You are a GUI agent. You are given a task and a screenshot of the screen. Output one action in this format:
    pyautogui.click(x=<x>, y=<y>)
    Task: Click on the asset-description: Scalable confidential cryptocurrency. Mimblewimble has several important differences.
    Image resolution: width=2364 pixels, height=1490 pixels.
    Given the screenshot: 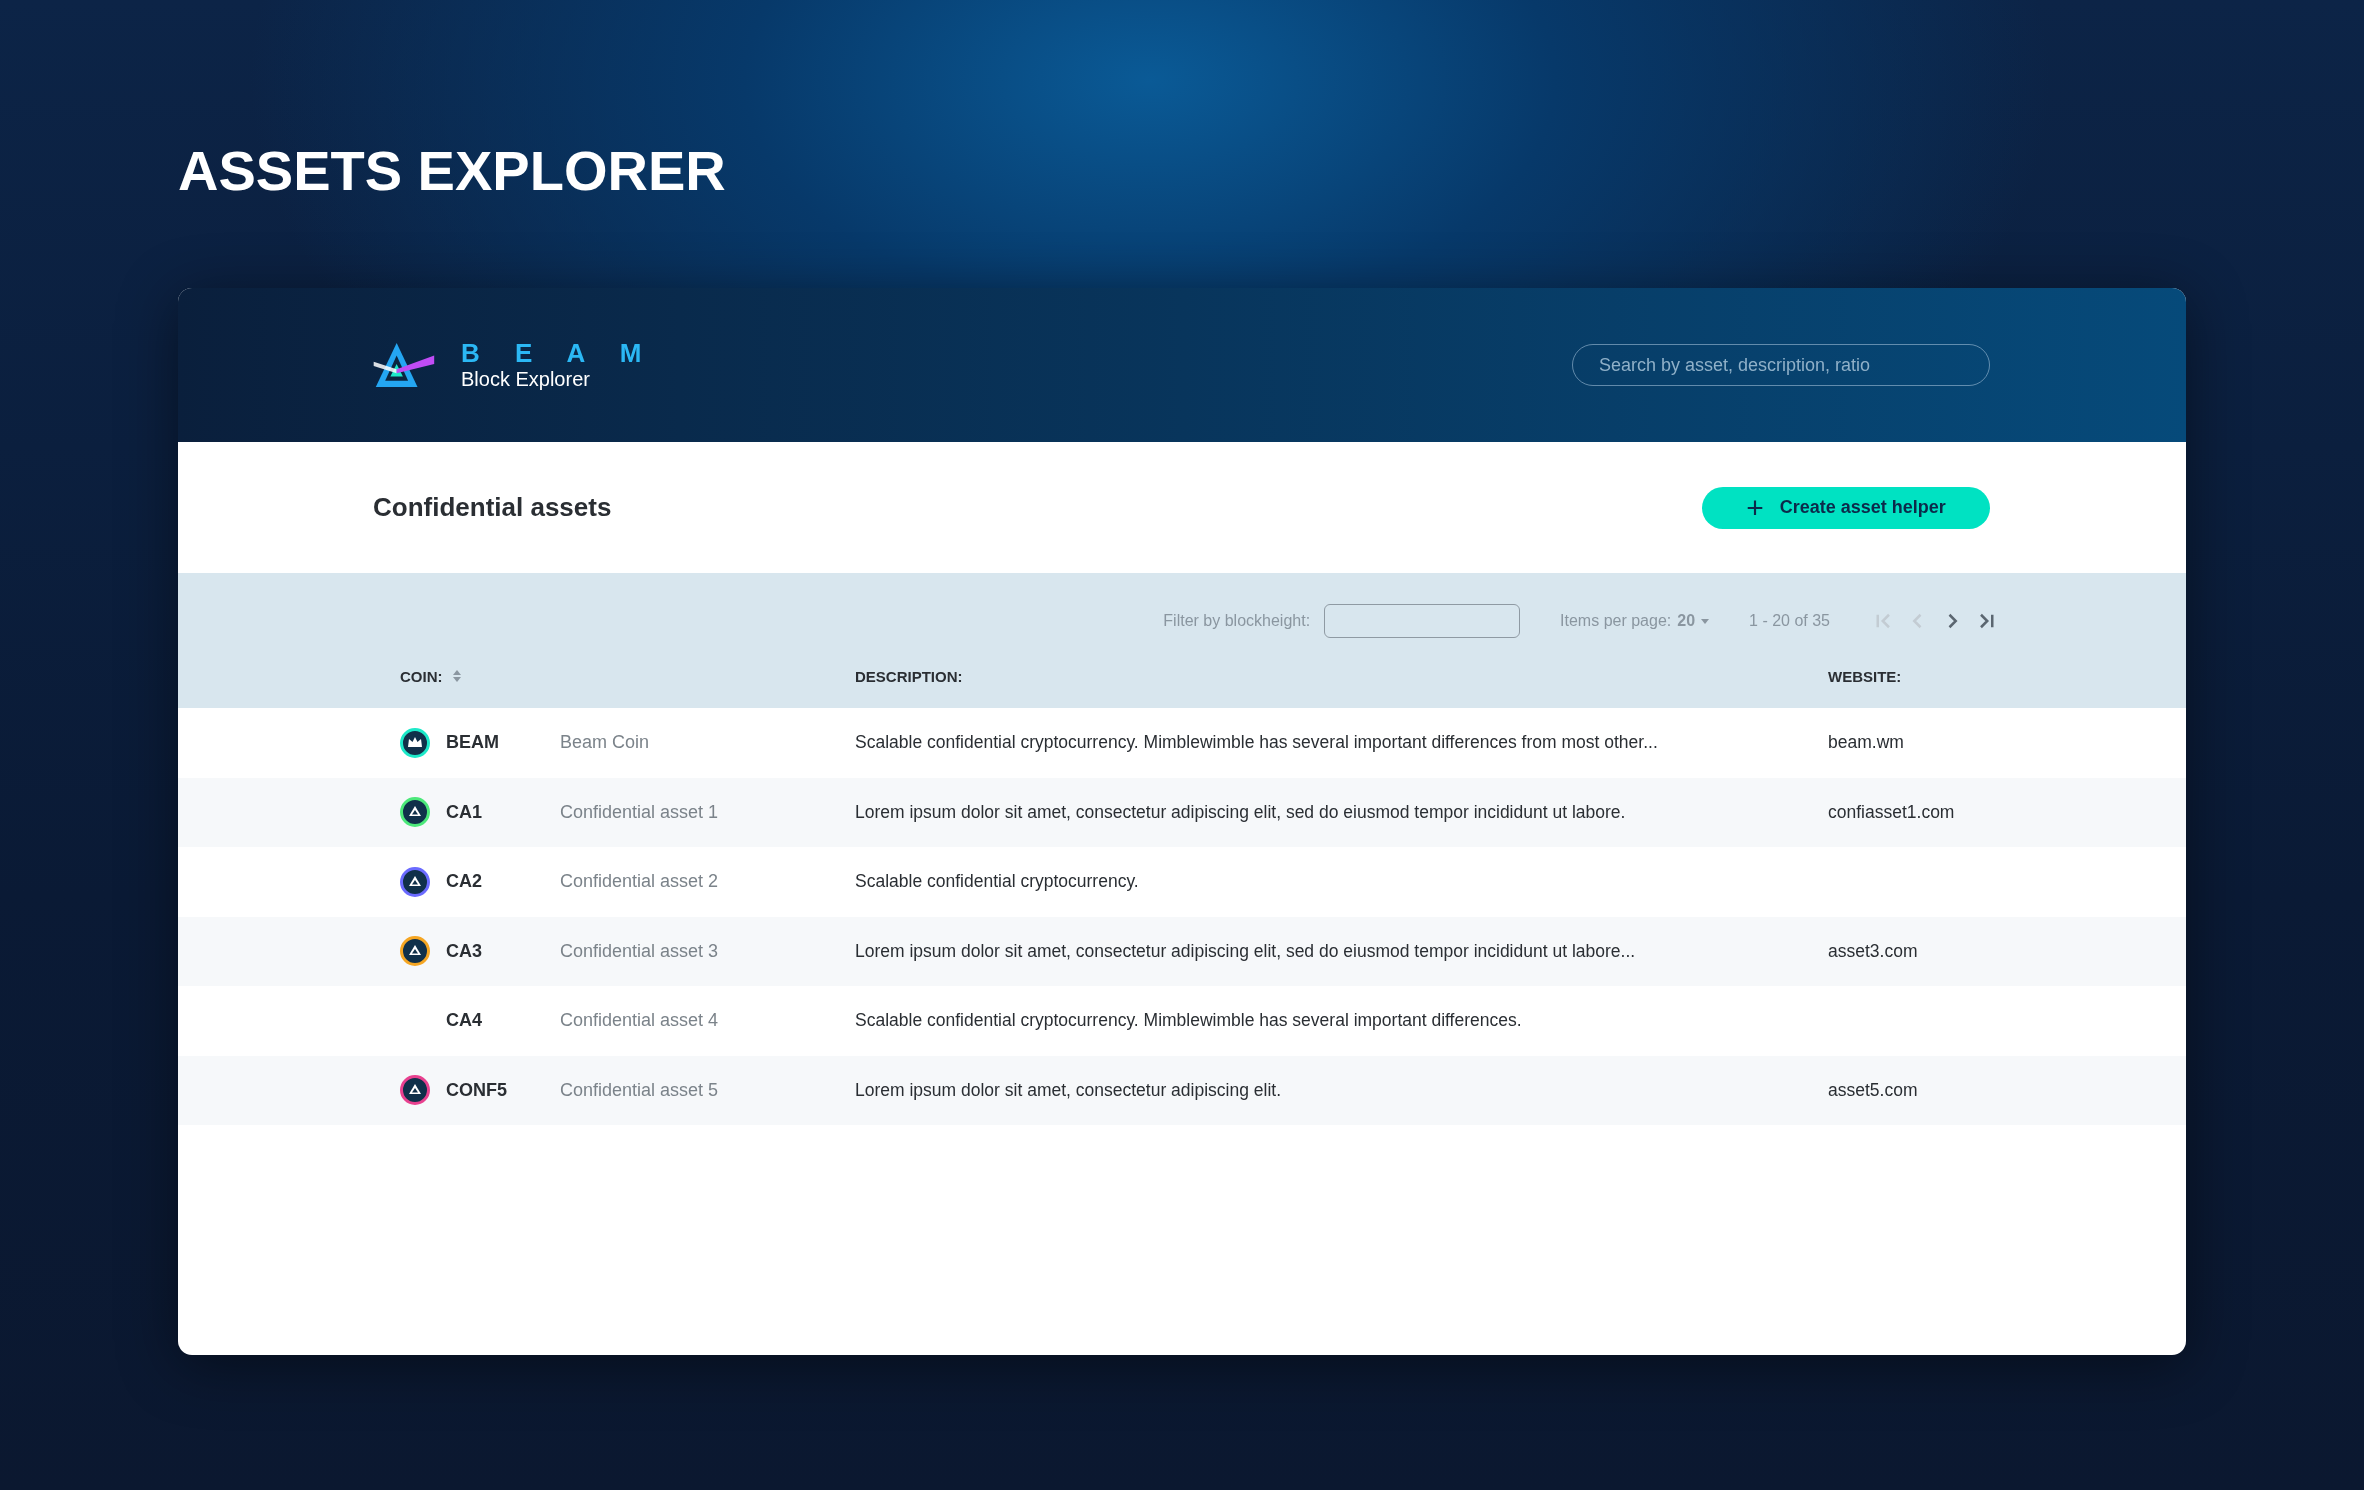 What is the action you would take?
    pyautogui.click(x=1189, y=1021)
    